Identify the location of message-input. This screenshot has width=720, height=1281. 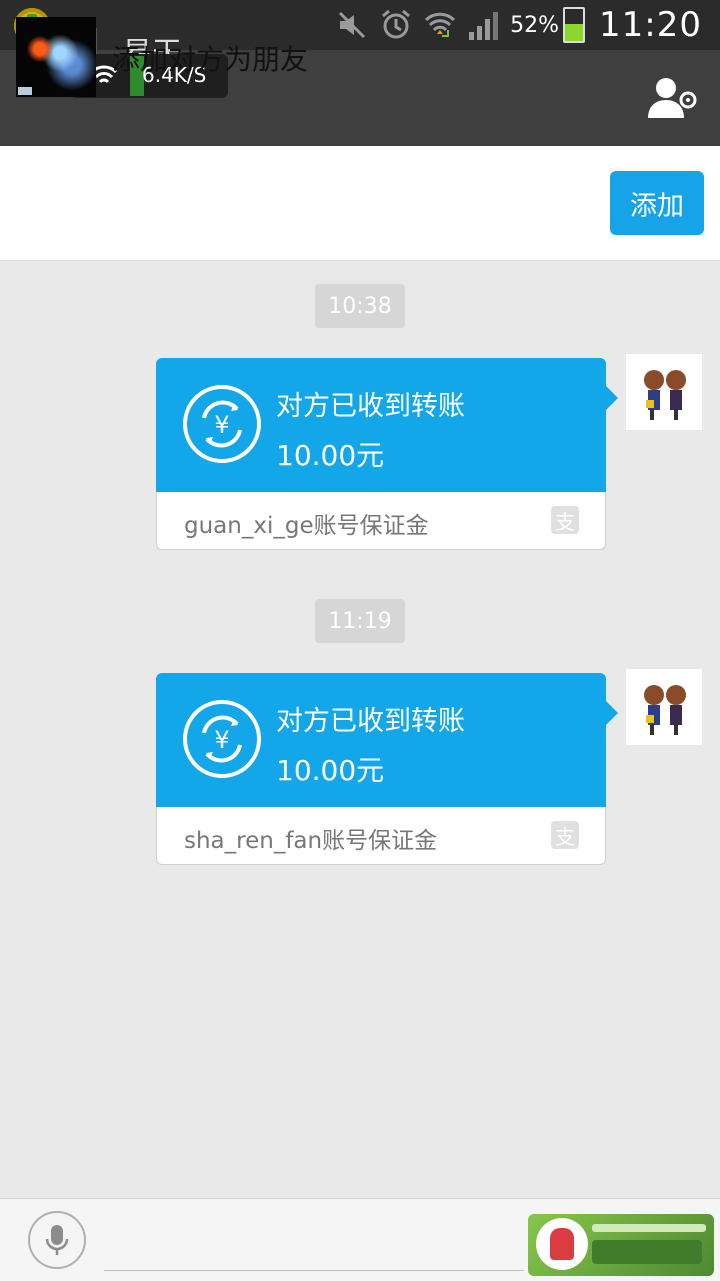
(314, 1270).